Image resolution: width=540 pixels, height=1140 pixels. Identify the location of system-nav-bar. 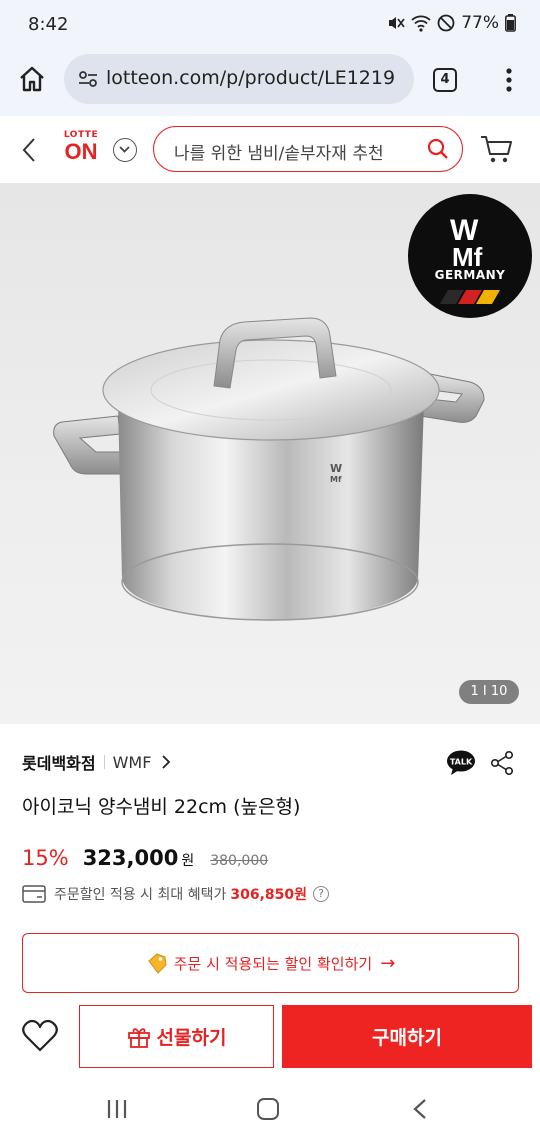
(270, 1109).